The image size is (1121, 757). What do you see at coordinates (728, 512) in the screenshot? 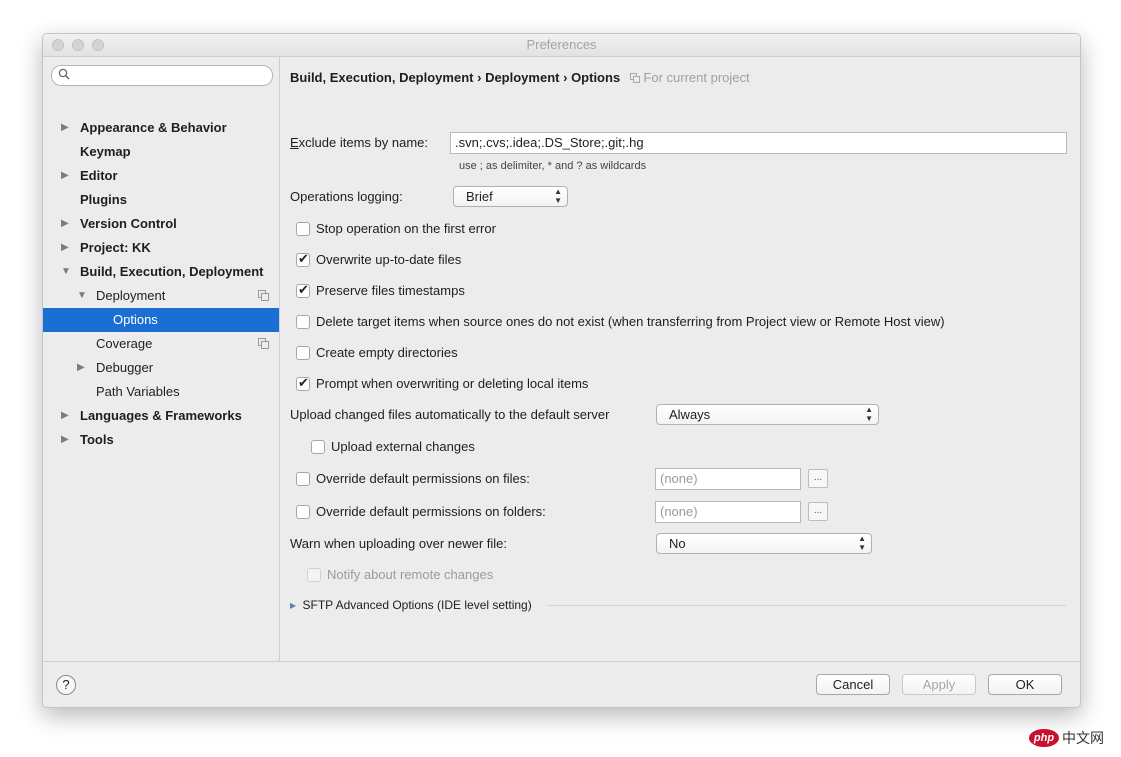
I see `folder-permissions-input: (none)` at bounding box center [728, 512].